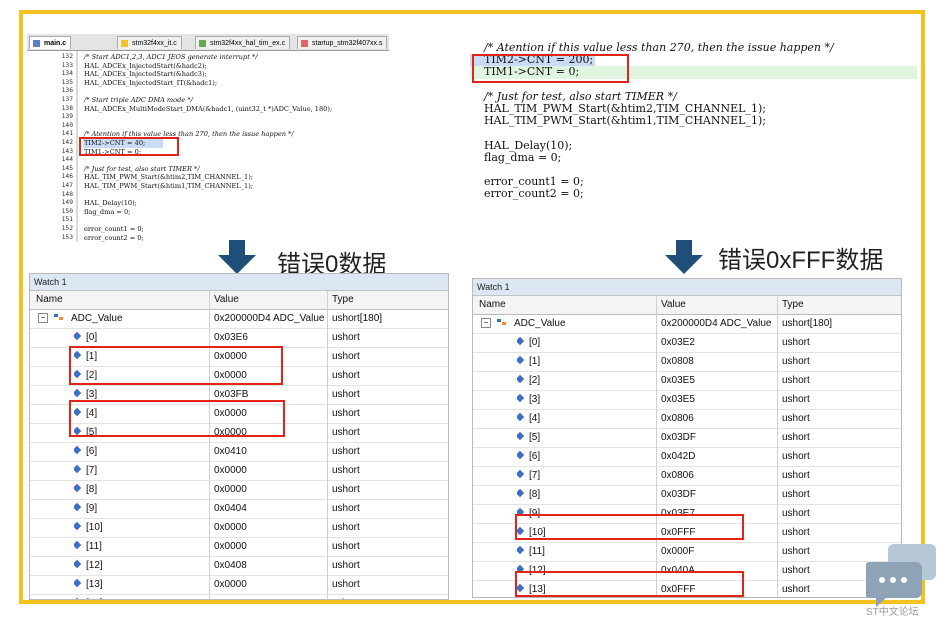  Describe the element at coordinates (230, 566) in the screenshot. I see `value-cell: 0x0408` at that location.